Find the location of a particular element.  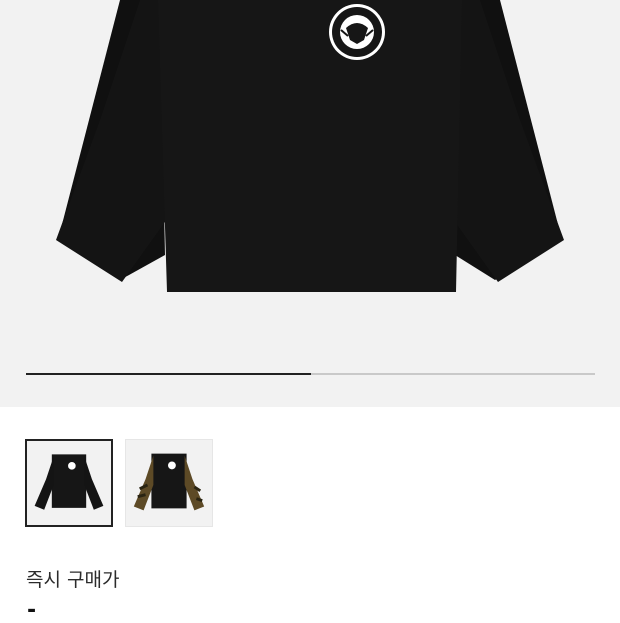

instant-price-value: - is located at coordinates (32, 610).